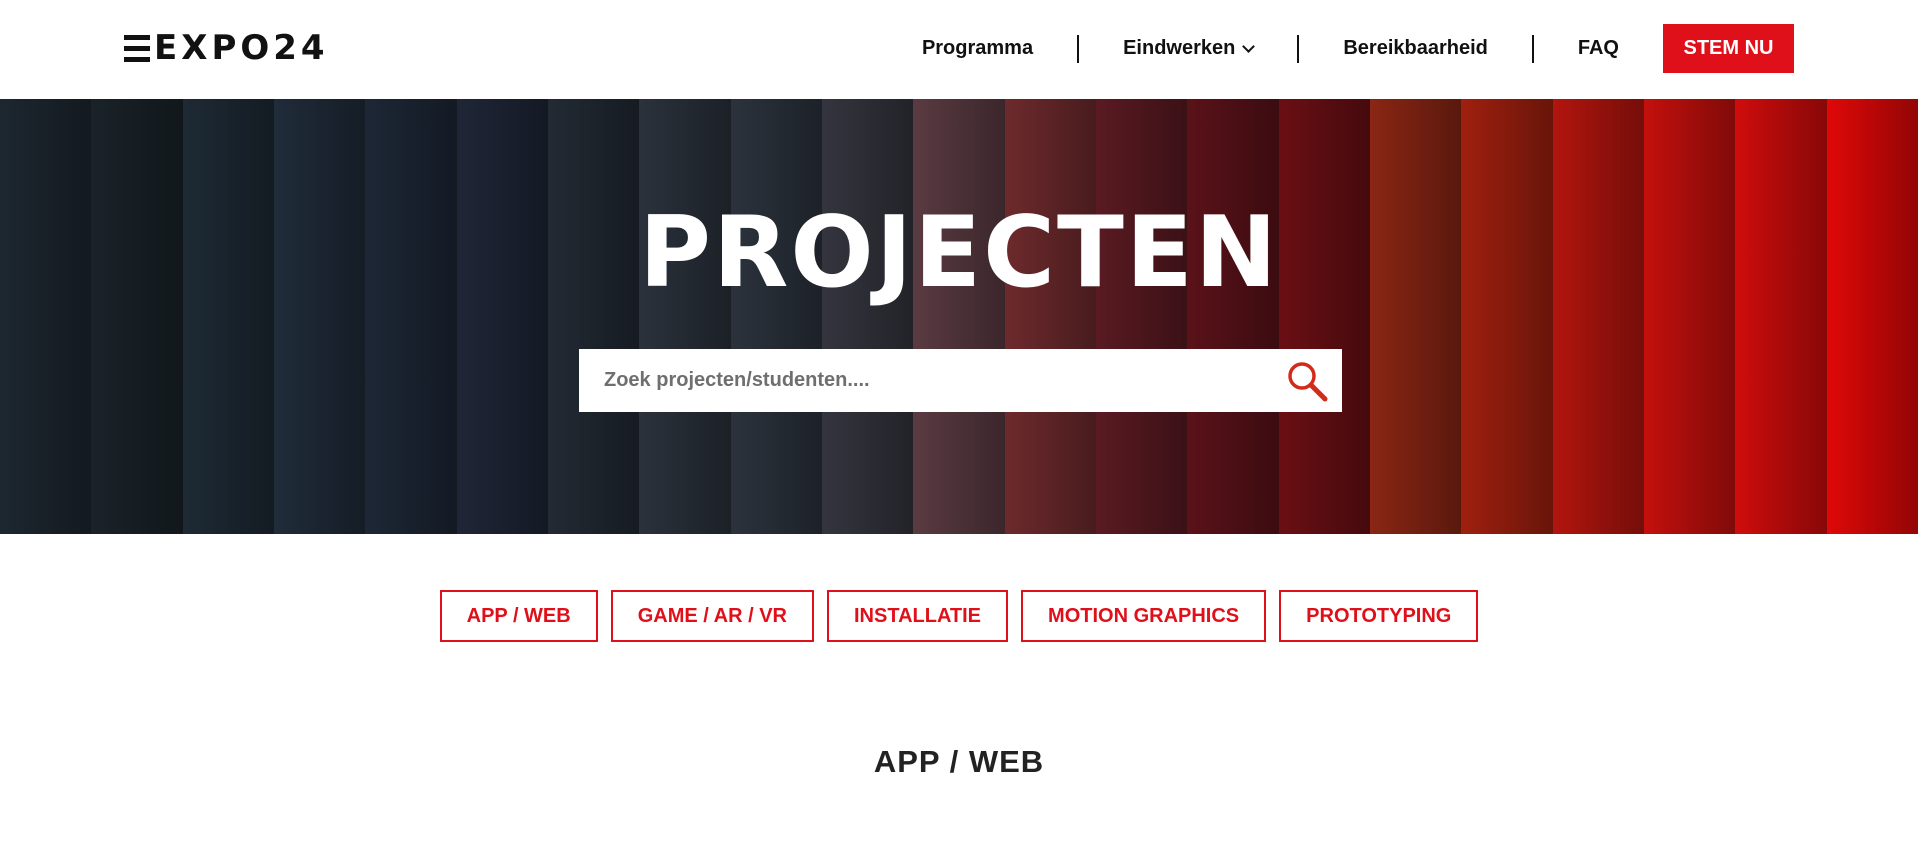 Image resolution: width=1918 pixels, height=866 pixels. I want to click on nav-label: Eindwerken, so click(1179, 48).